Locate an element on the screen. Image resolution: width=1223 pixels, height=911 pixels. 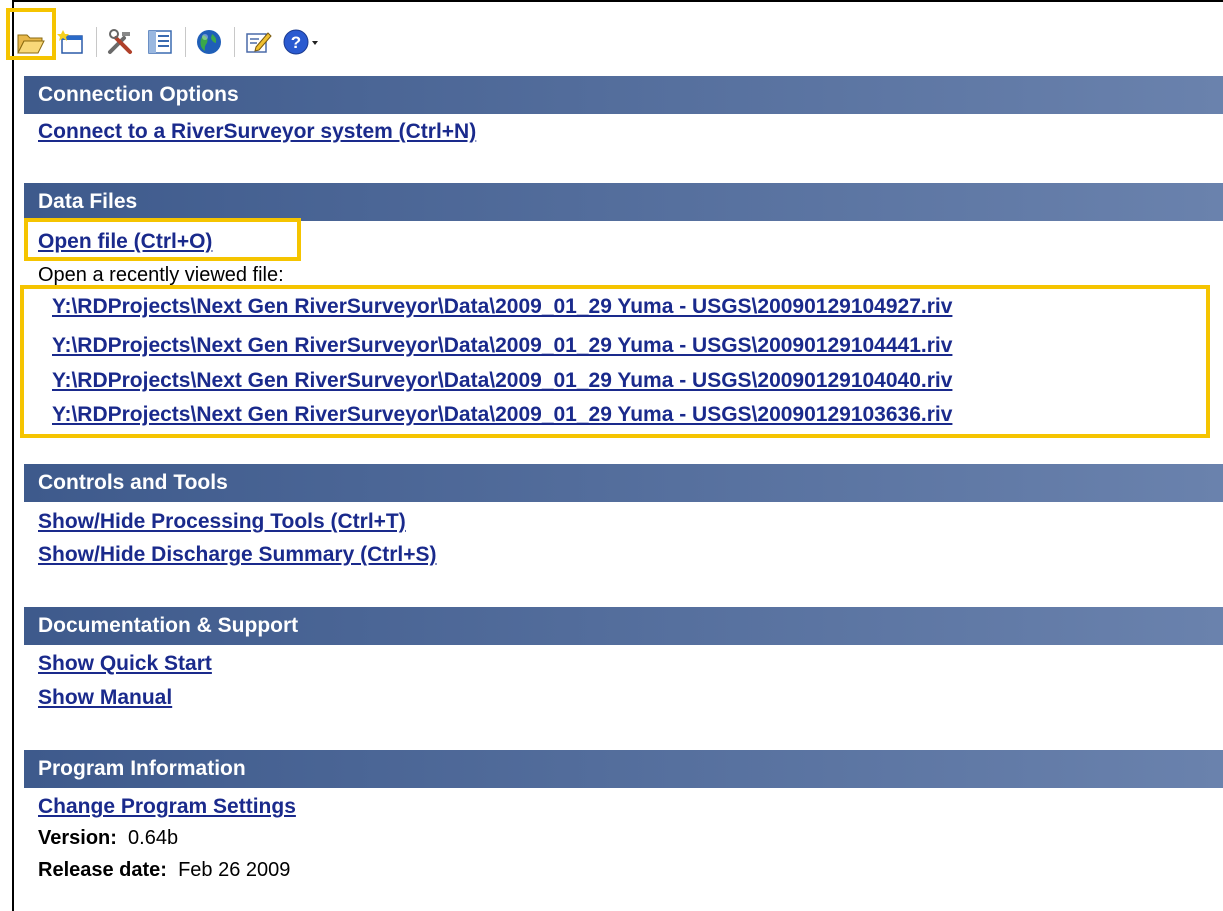
section-header-docs: Documentation & Support is located at coordinates (623, 626).